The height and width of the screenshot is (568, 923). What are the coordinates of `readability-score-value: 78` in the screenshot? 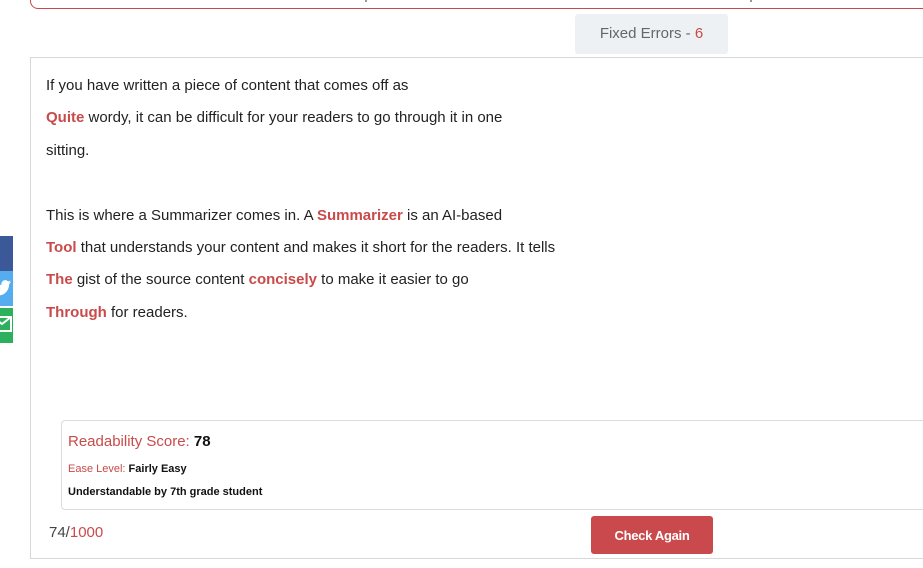 It's located at (202, 441).